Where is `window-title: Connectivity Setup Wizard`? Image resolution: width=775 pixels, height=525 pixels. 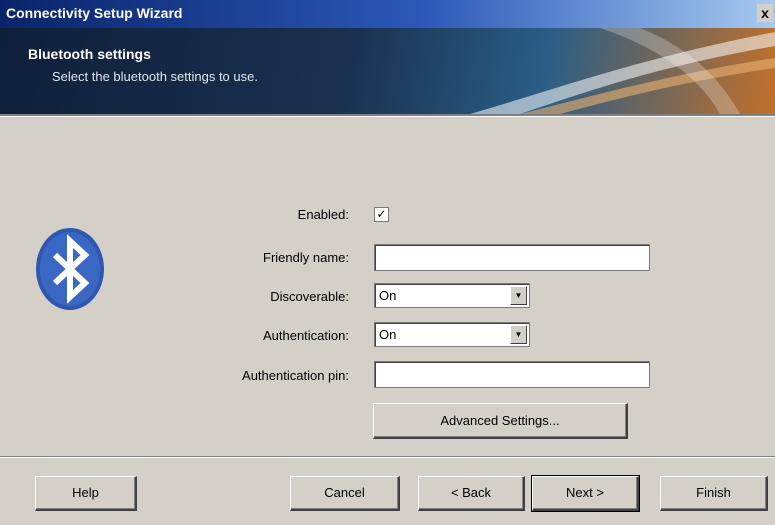
window-title: Connectivity Setup Wizard is located at coordinates (94, 13).